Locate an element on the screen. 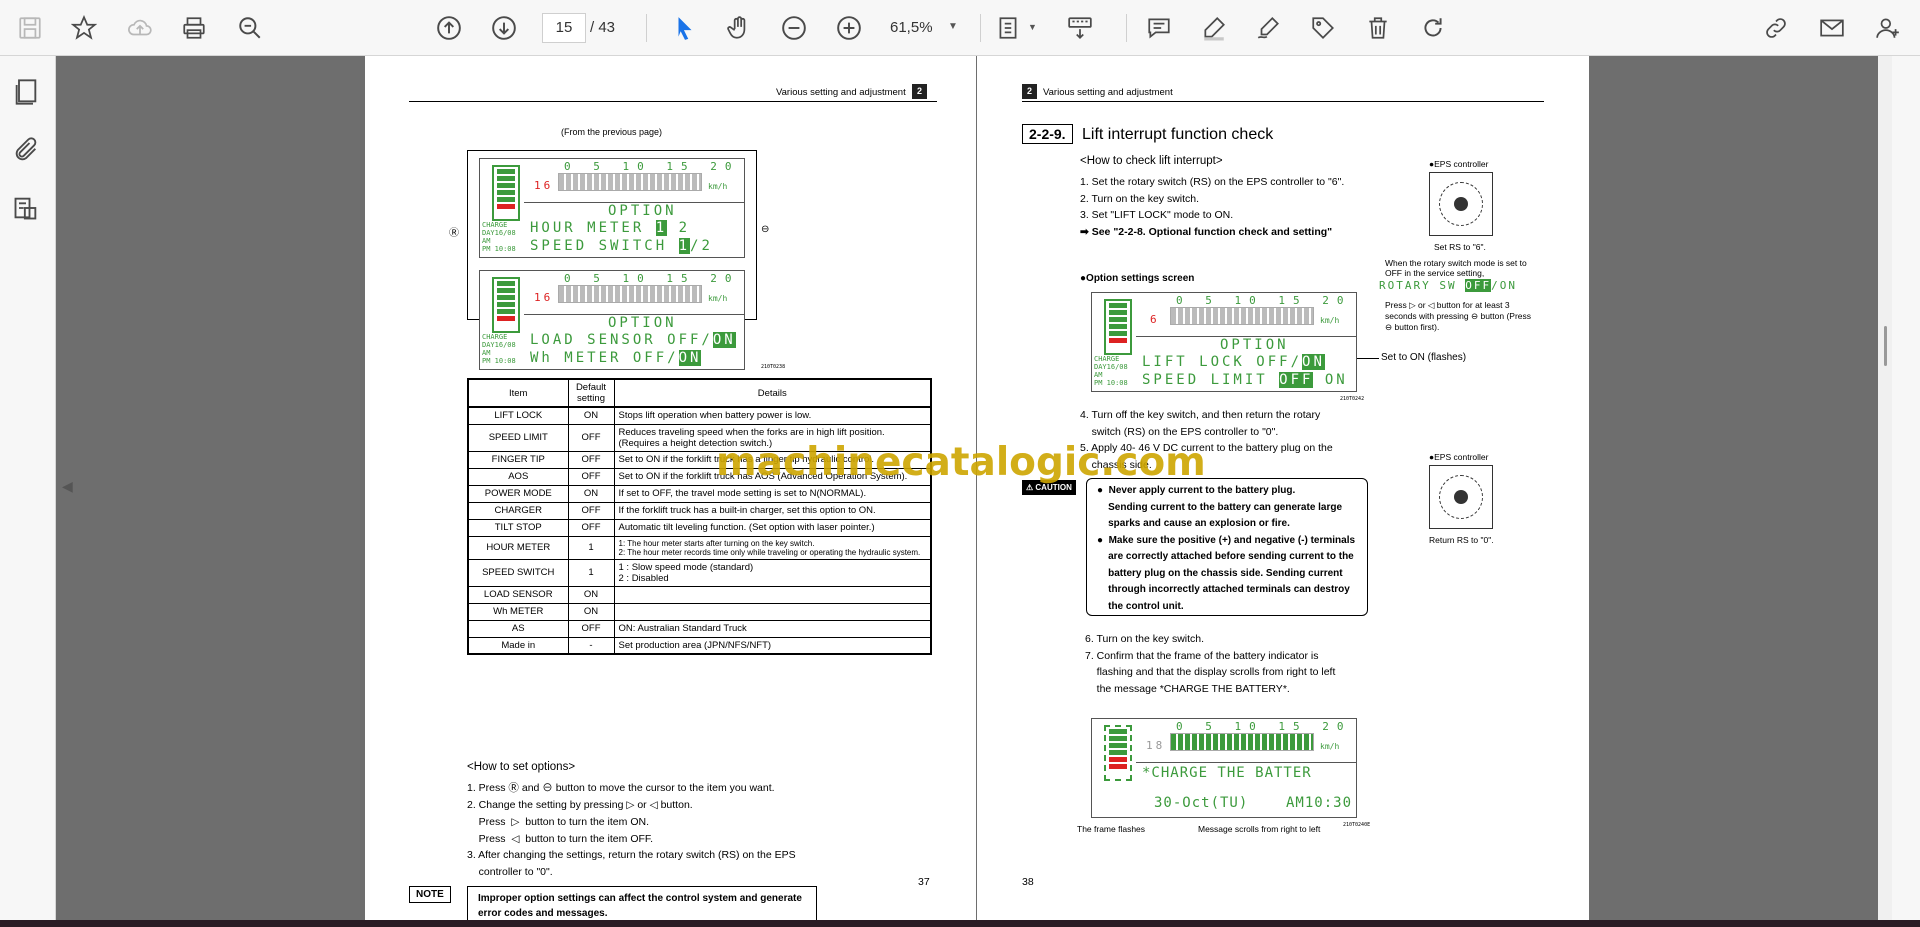  watermark: machinecatalogic.com is located at coordinates (961, 462).